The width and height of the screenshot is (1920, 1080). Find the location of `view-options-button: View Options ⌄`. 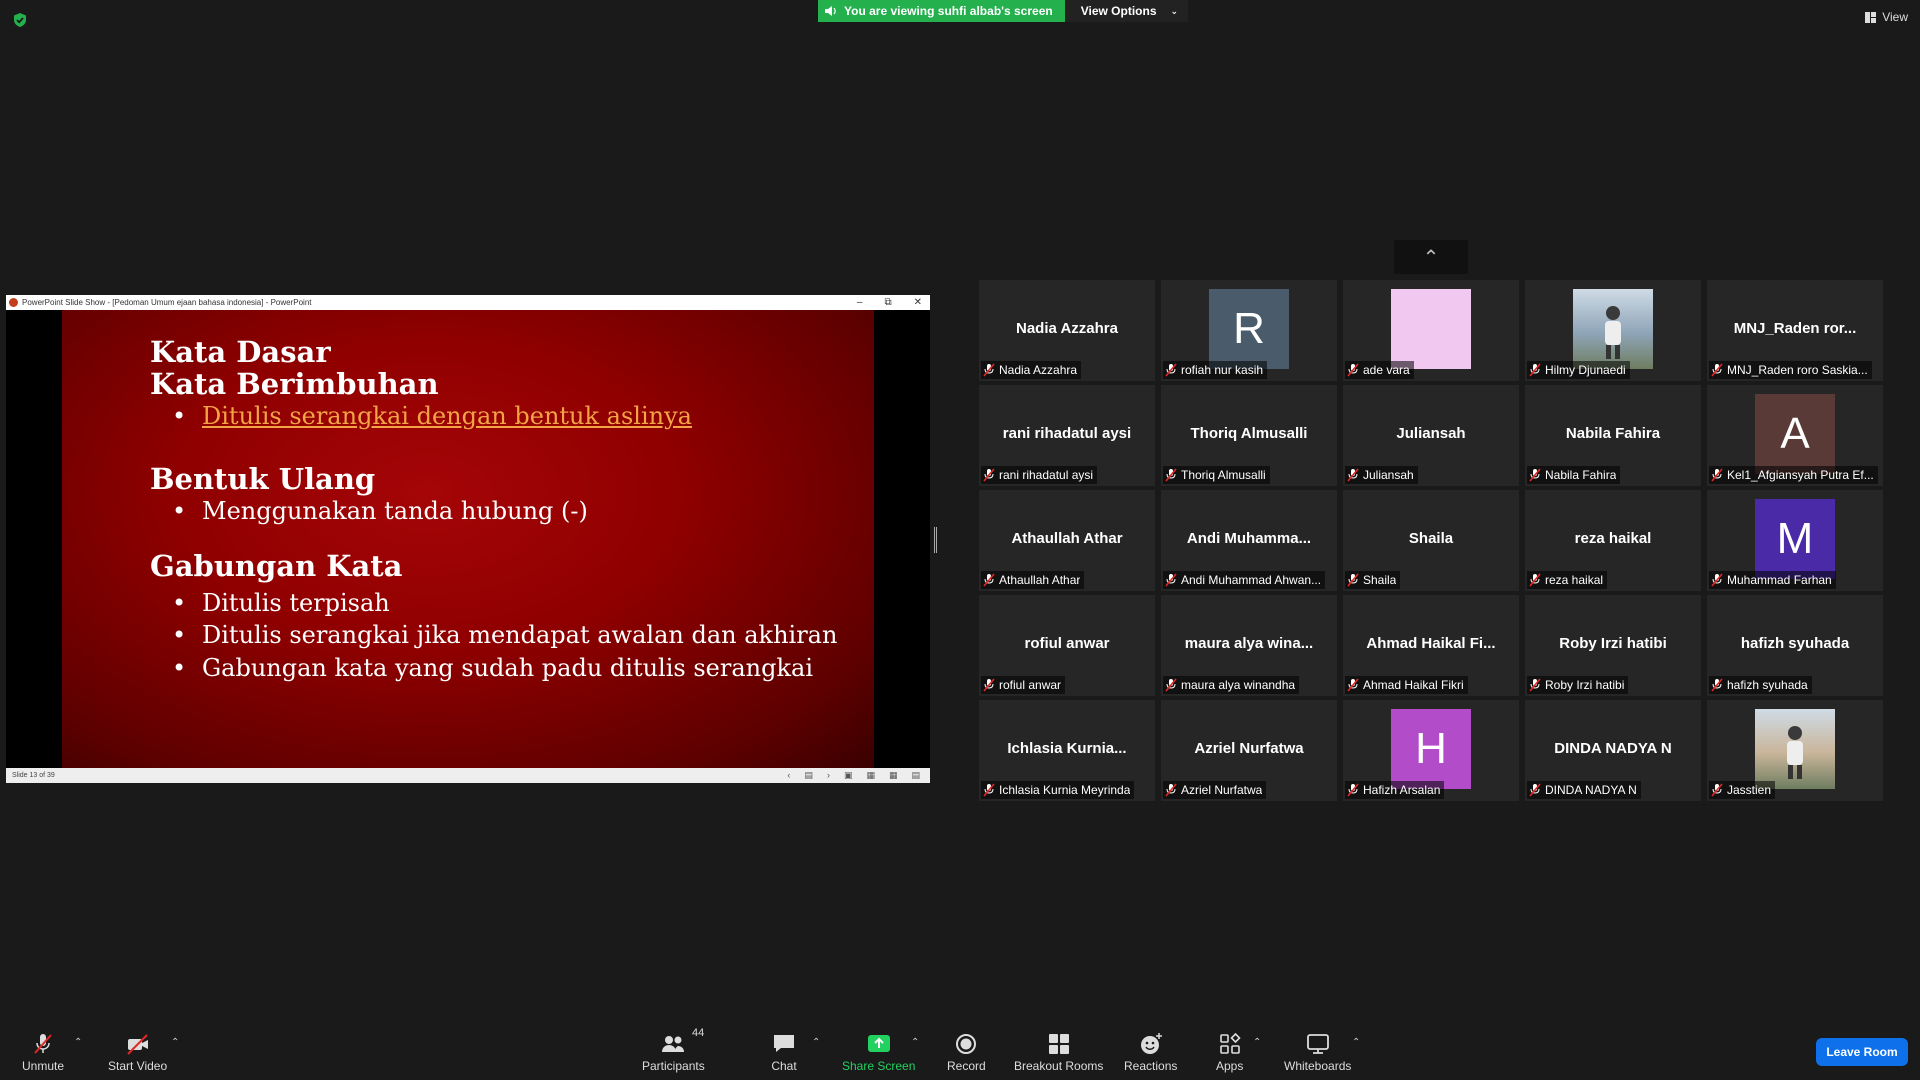

view-options-button: View Options ⌄ is located at coordinates (1126, 11).